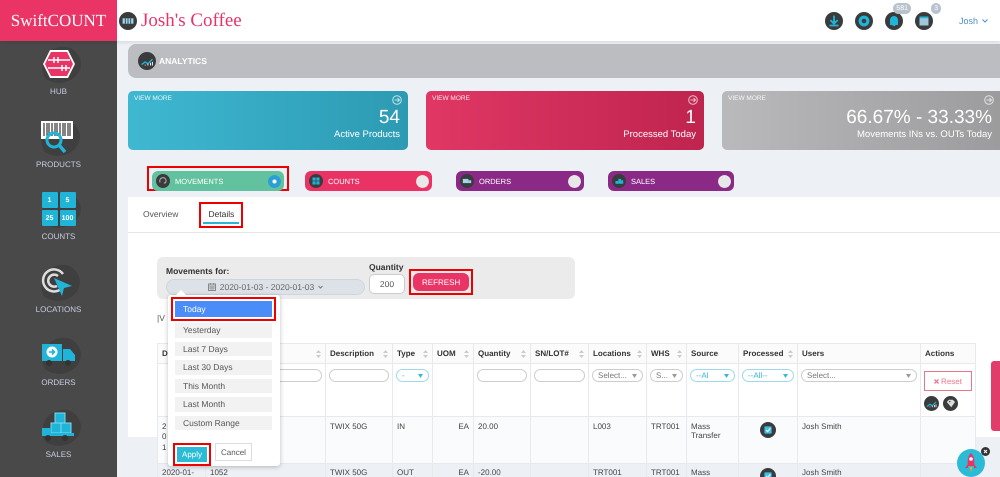 This screenshot has height=477, width=1000. I want to click on cycle-icon, so click(163, 181).